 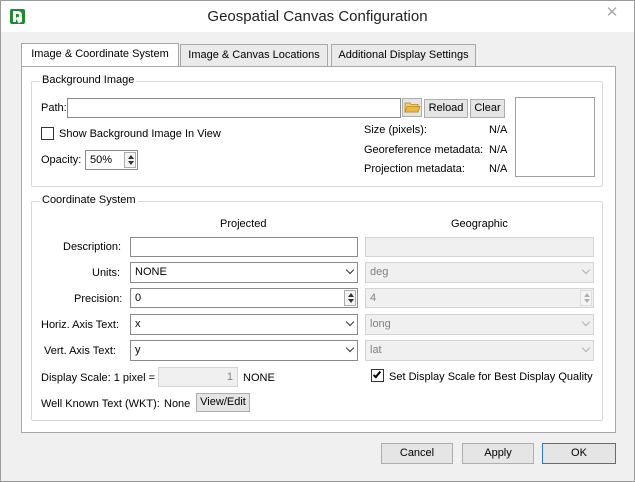 I want to click on geographic-vert-axis-value: lat, so click(x=376, y=350).